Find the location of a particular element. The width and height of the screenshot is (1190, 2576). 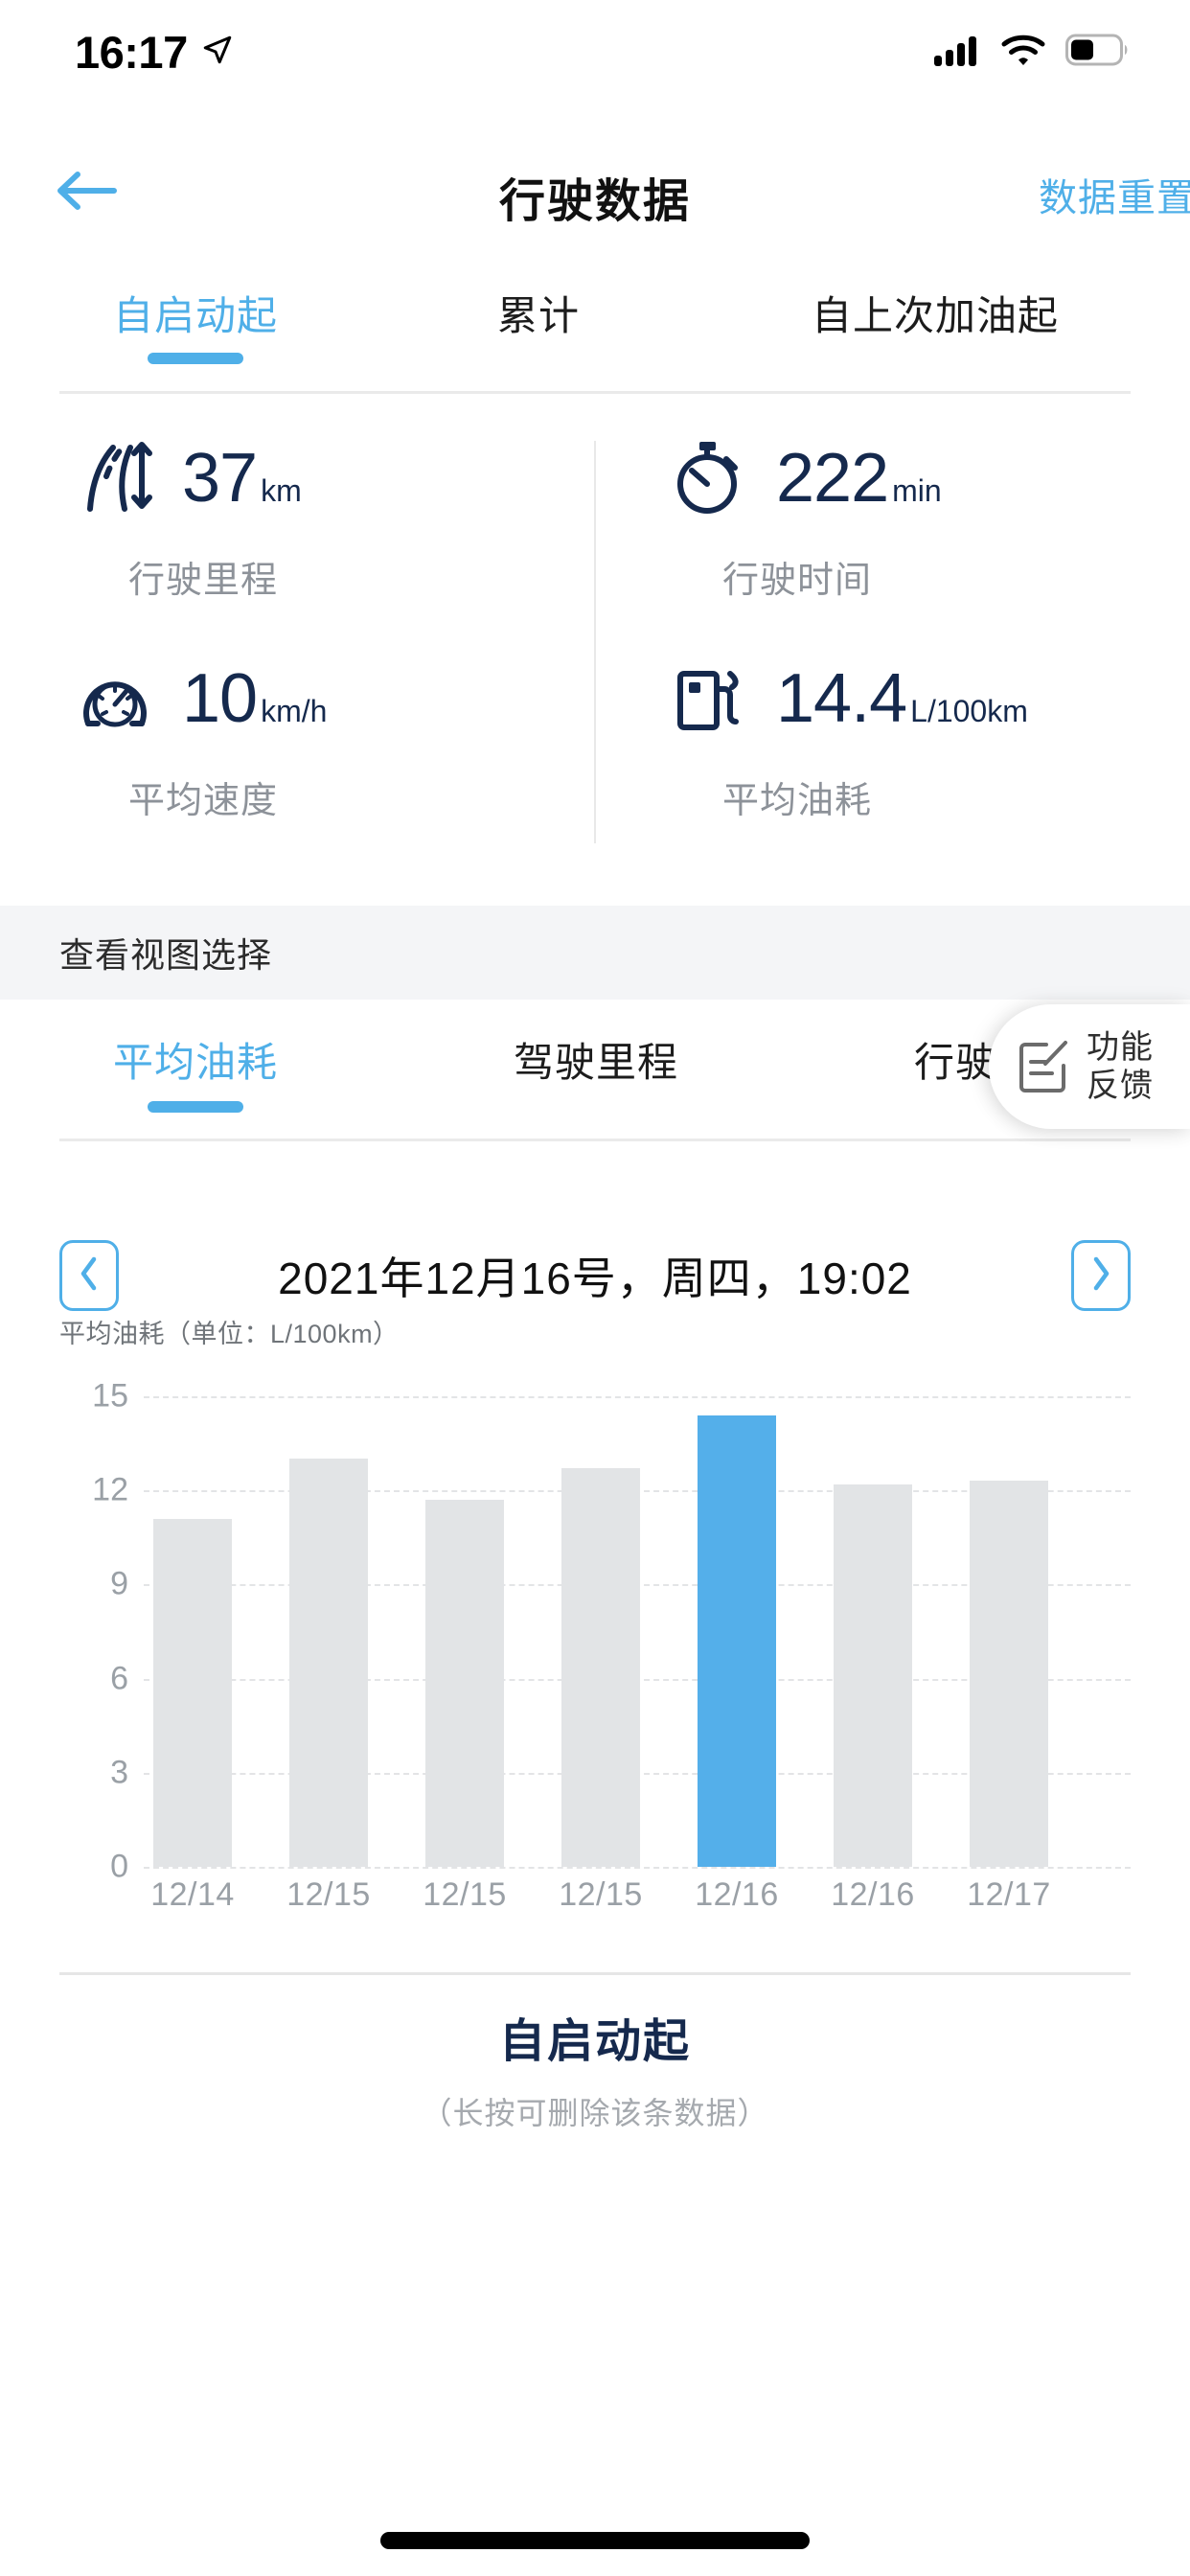

stat-duration-label: 行驶时间 is located at coordinates (797, 581).